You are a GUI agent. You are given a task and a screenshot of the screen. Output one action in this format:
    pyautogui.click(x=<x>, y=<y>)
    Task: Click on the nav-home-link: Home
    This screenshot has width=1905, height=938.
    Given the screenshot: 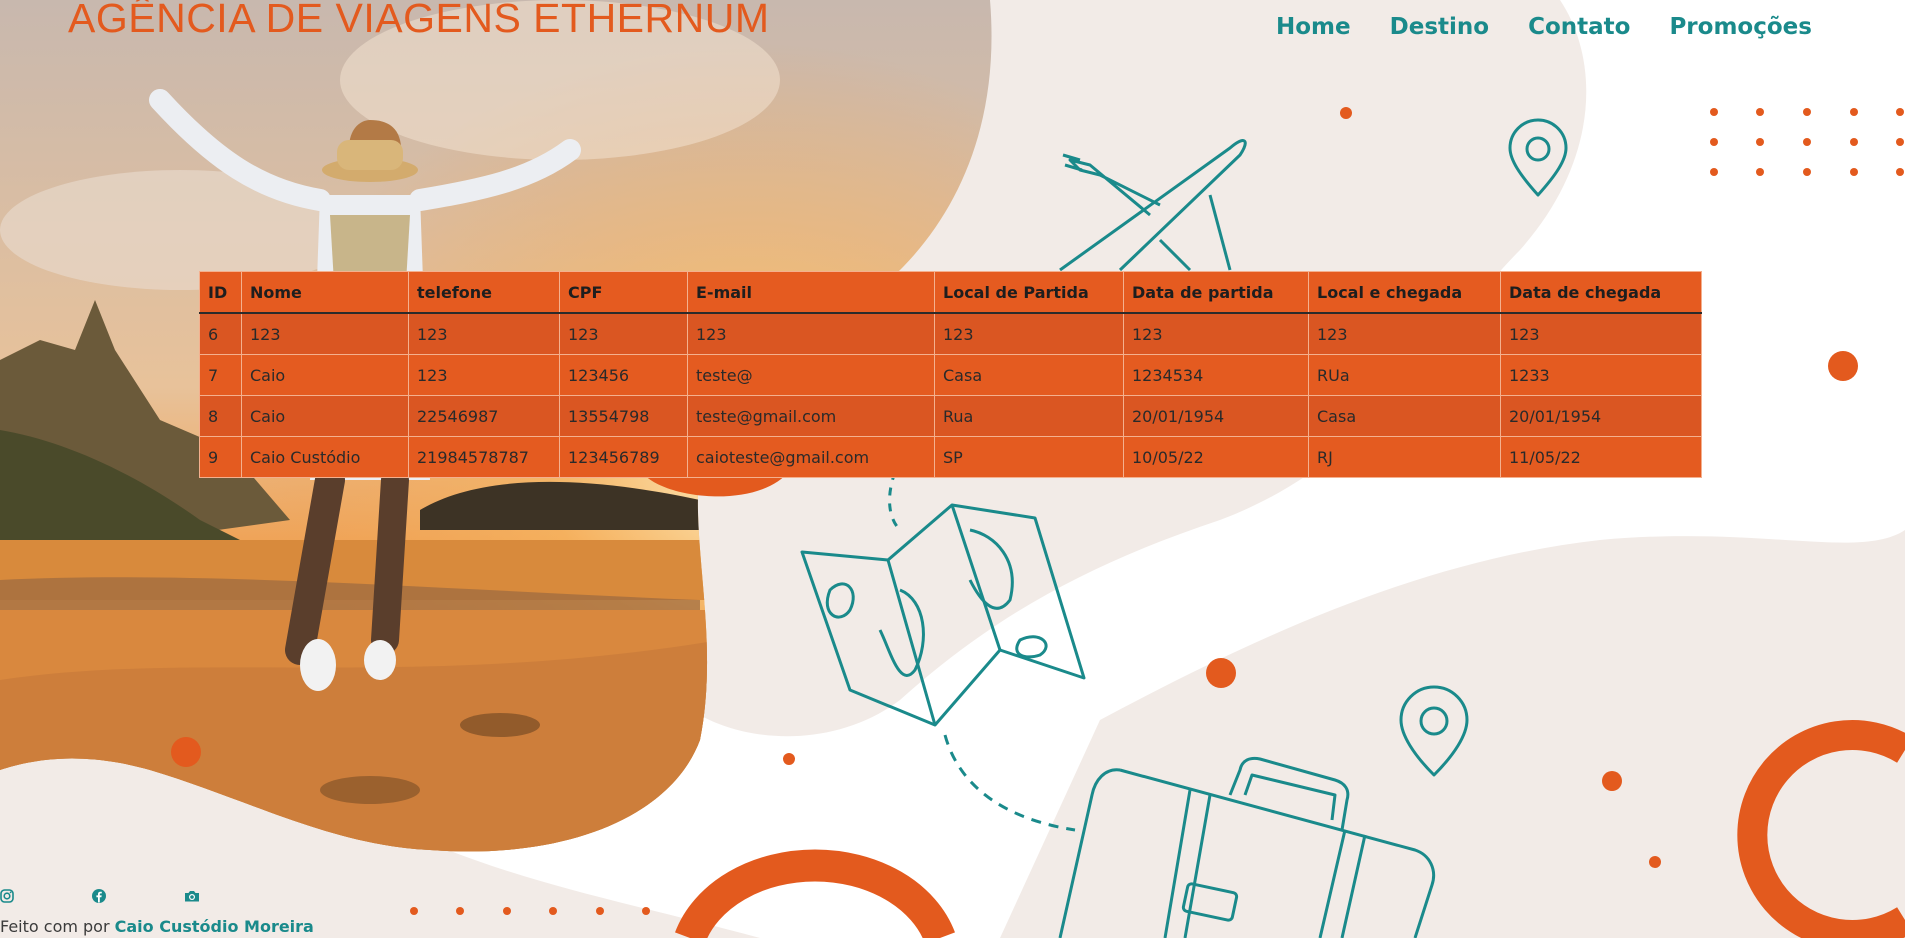 What is the action you would take?
    pyautogui.click(x=1313, y=27)
    